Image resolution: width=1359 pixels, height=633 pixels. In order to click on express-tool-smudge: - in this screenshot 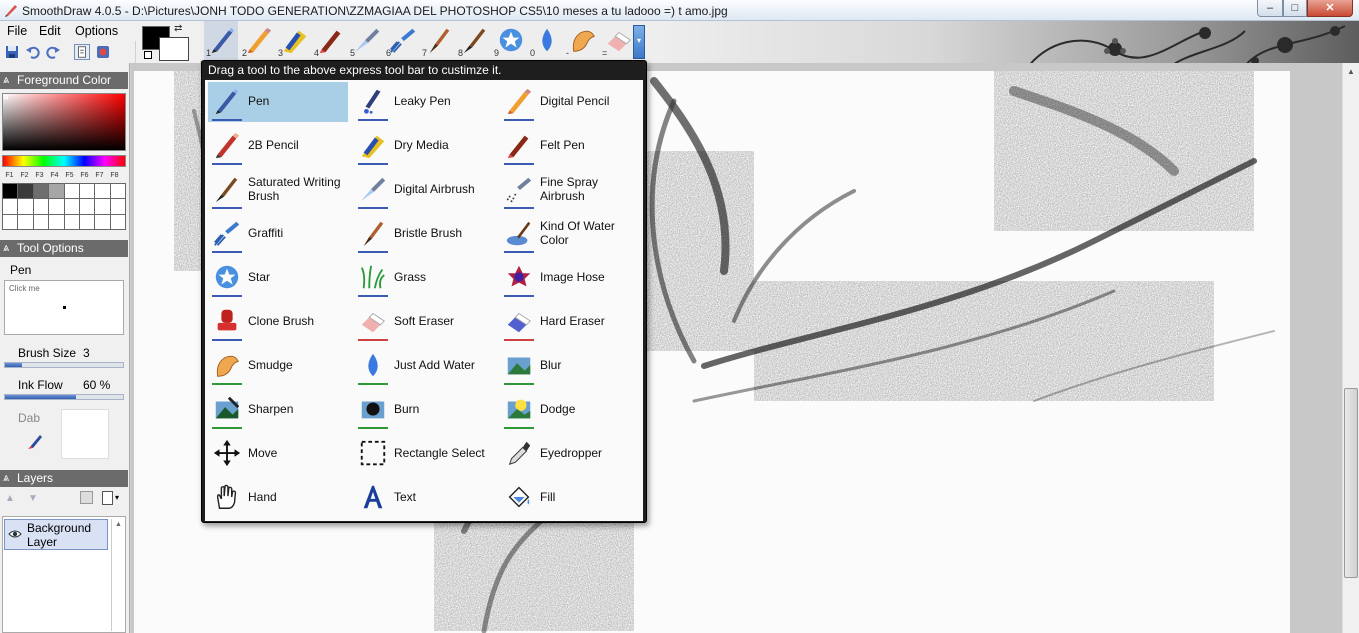, I will do `click(581, 41)`.